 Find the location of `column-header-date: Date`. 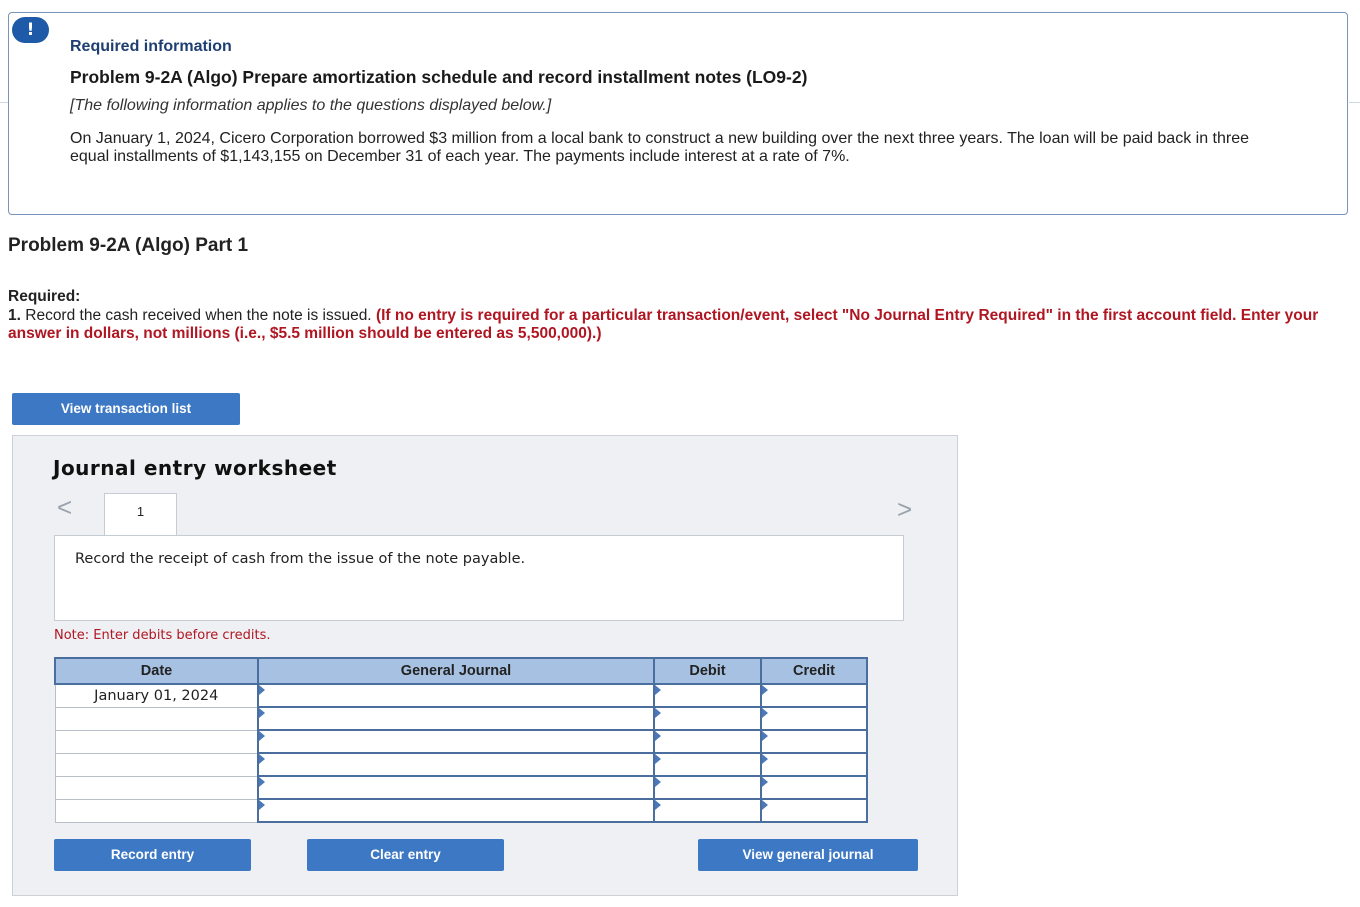

column-header-date: Date is located at coordinates (156, 671).